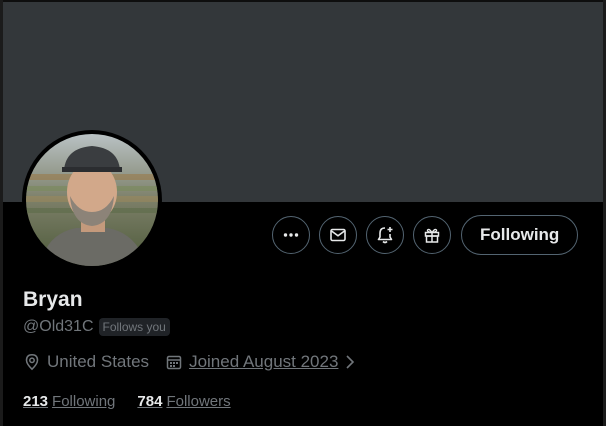 This screenshot has width=606, height=426. I want to click on handle-row: @Old31C Follows you, so click(96, 327).